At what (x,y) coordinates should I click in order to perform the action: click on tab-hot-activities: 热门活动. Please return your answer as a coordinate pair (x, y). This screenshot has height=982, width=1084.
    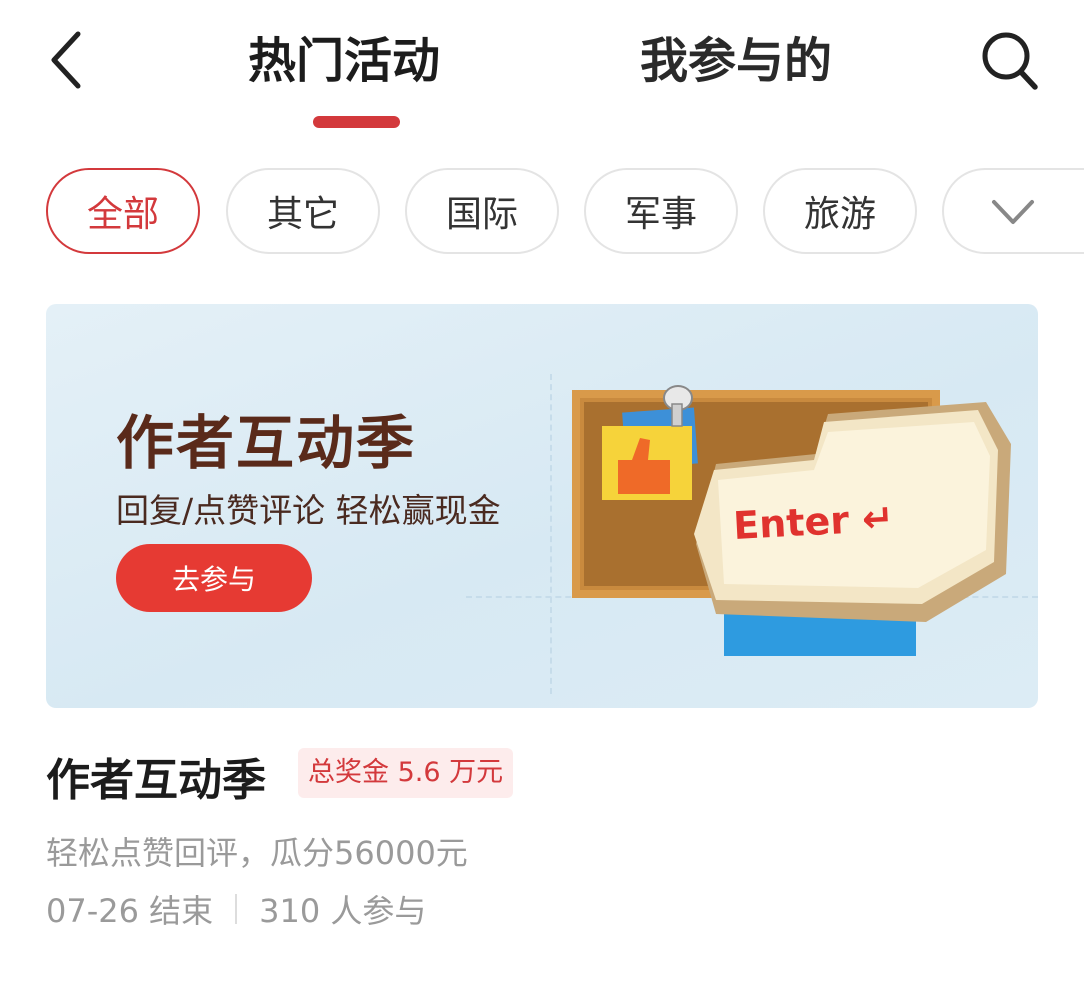
    Looking at the image, I should click on (344, 63).